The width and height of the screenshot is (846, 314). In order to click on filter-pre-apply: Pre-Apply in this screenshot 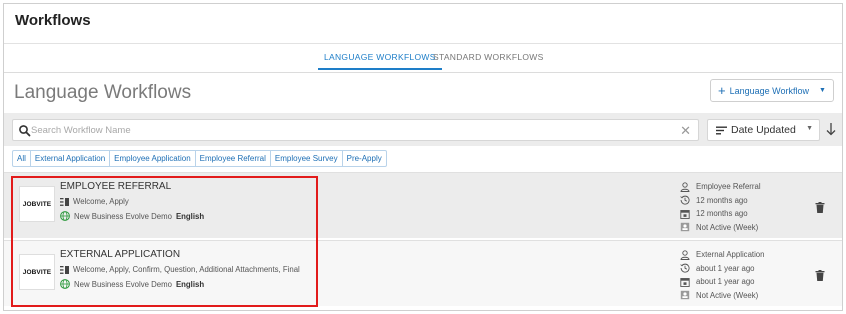, I will do `click(364, 158)`.